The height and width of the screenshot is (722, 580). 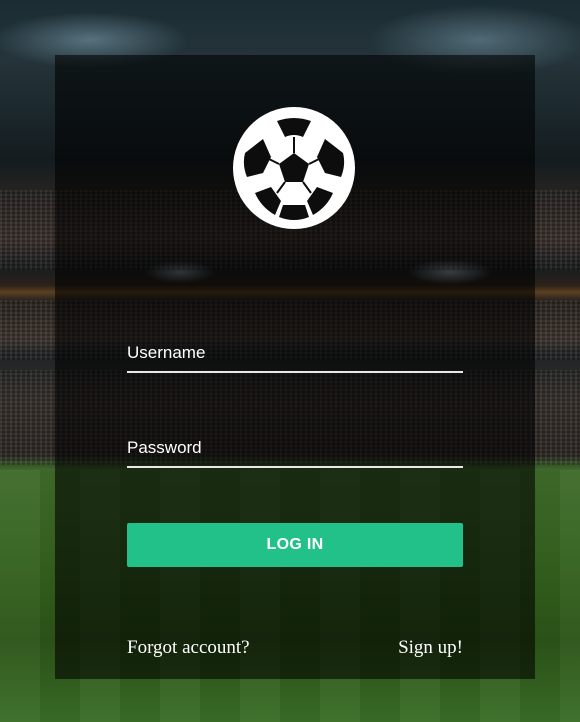 What do you see at coordinates (295, 451) in the screenshot?
I see `password-input` at bounding box center [295, 451].